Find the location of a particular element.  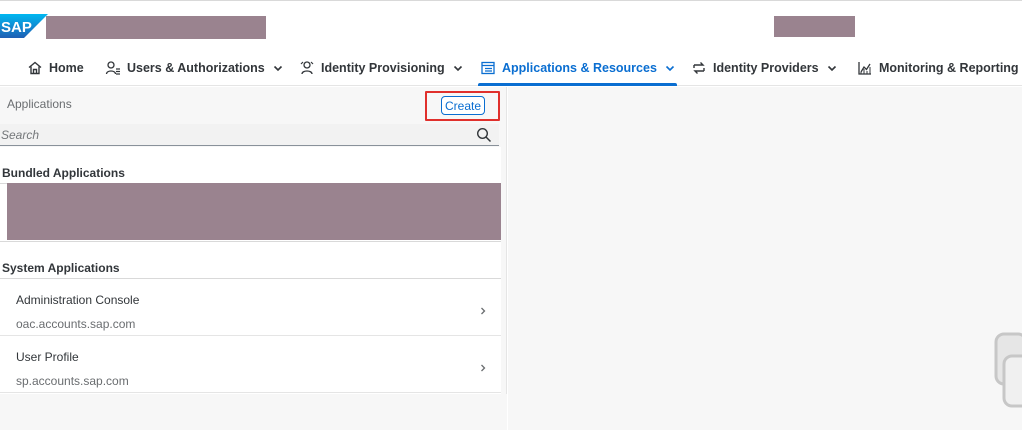

nav-item-label: Monitoring & Reporting is located at coordinates (949, 68).